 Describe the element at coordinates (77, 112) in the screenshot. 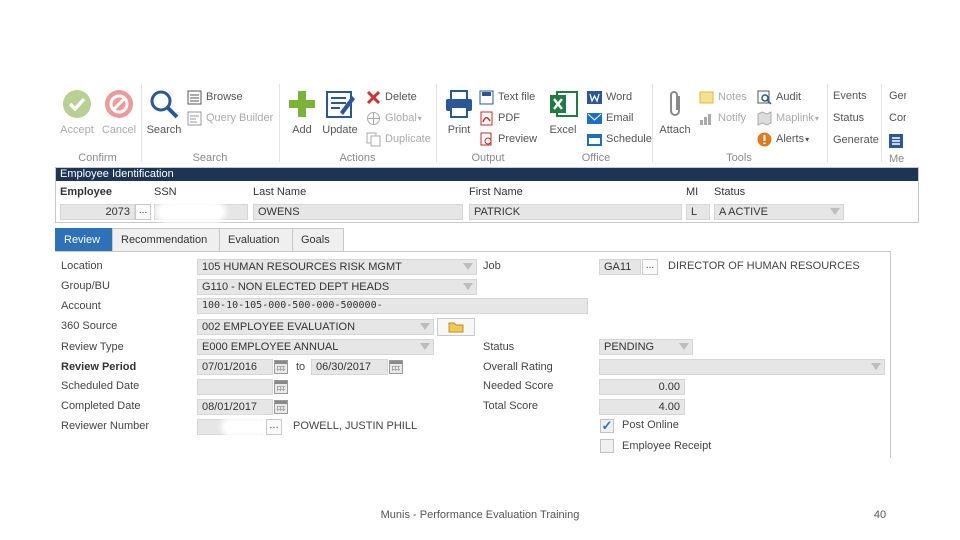

I see `accept-button: Accept` at that location.